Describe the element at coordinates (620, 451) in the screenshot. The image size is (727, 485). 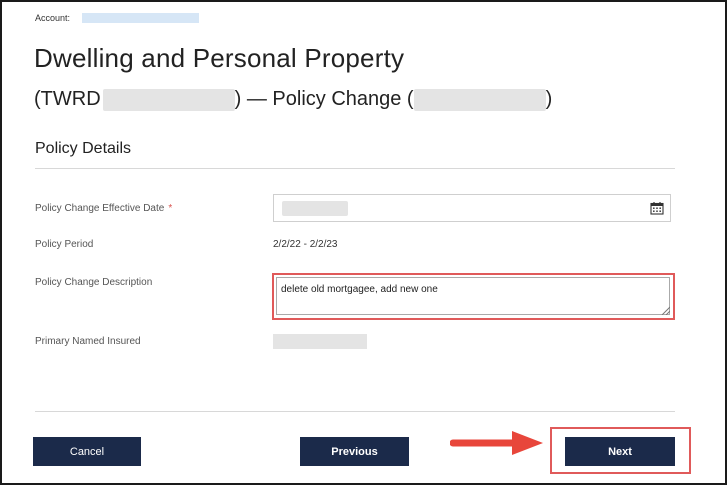
I see `next-button: Next` at that location.